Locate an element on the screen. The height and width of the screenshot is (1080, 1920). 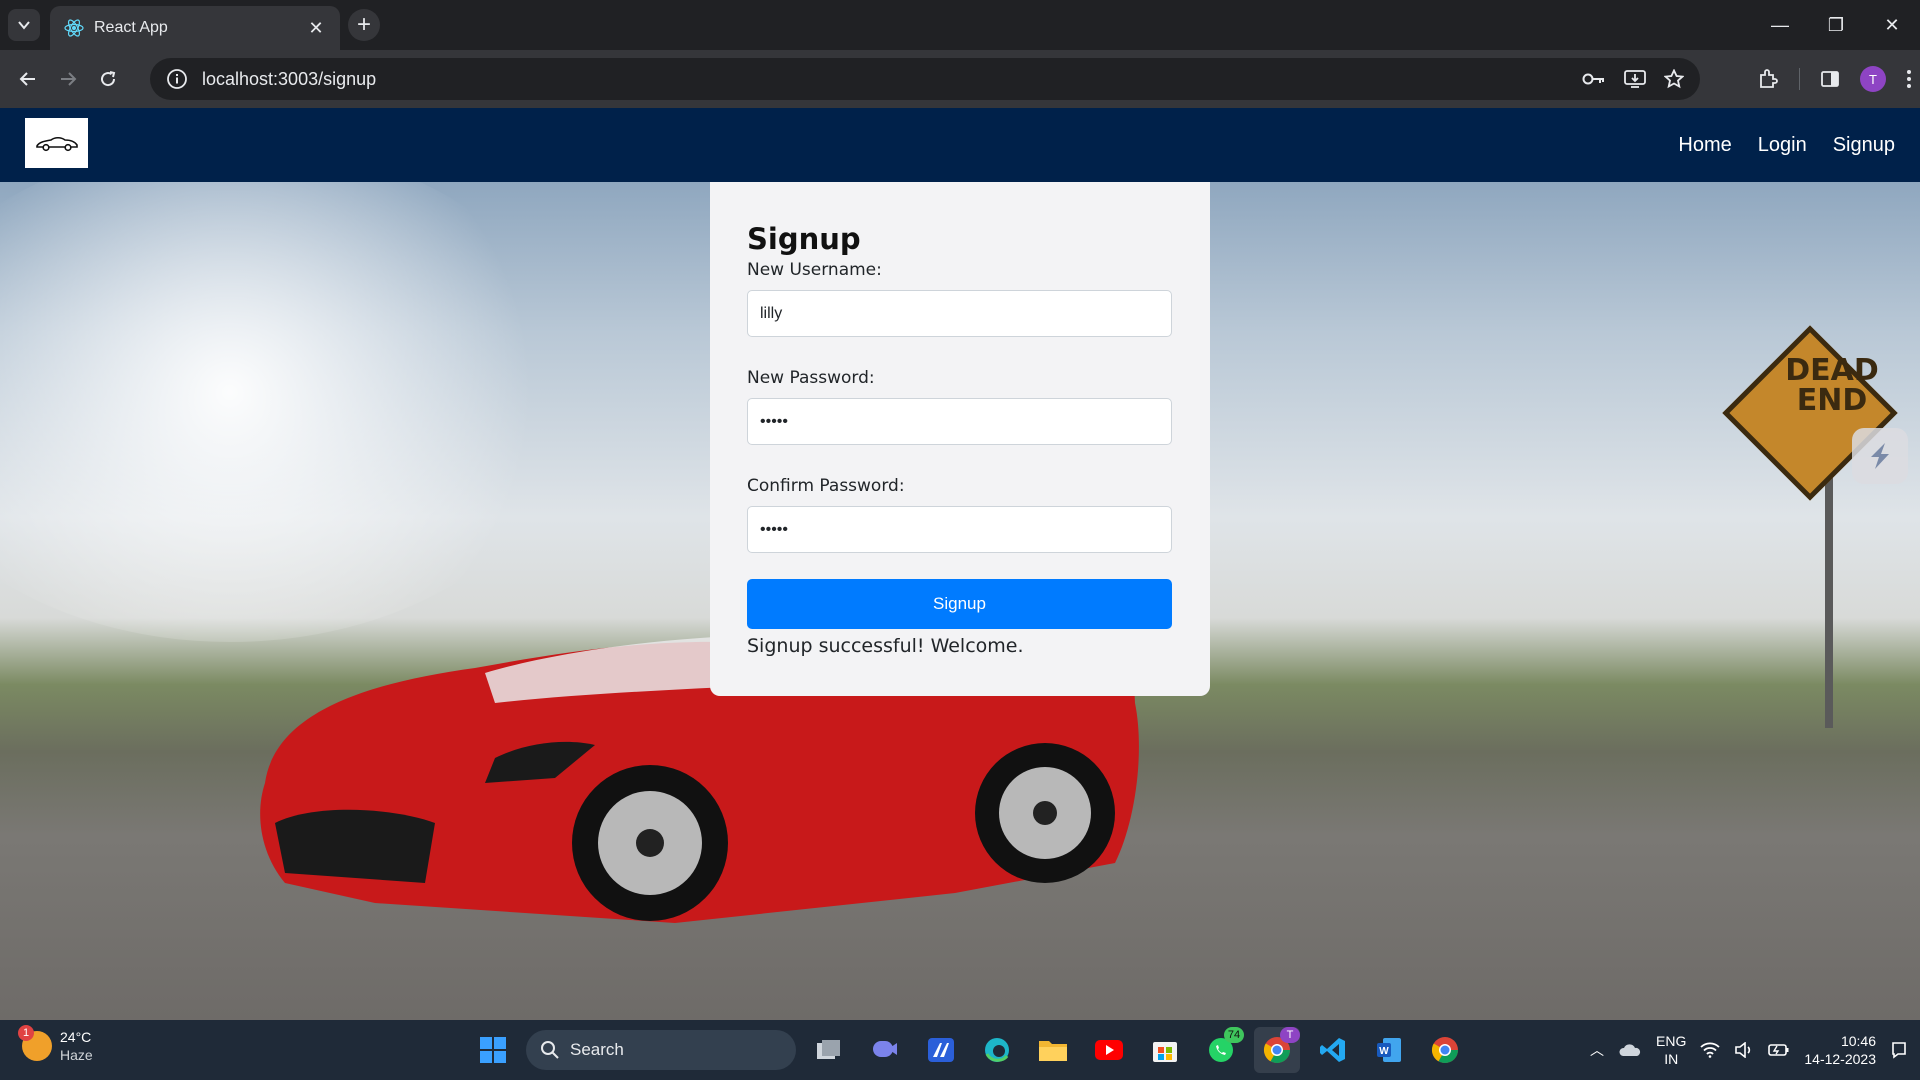
onedrive-icon is located at coordinates (1630, 1050).